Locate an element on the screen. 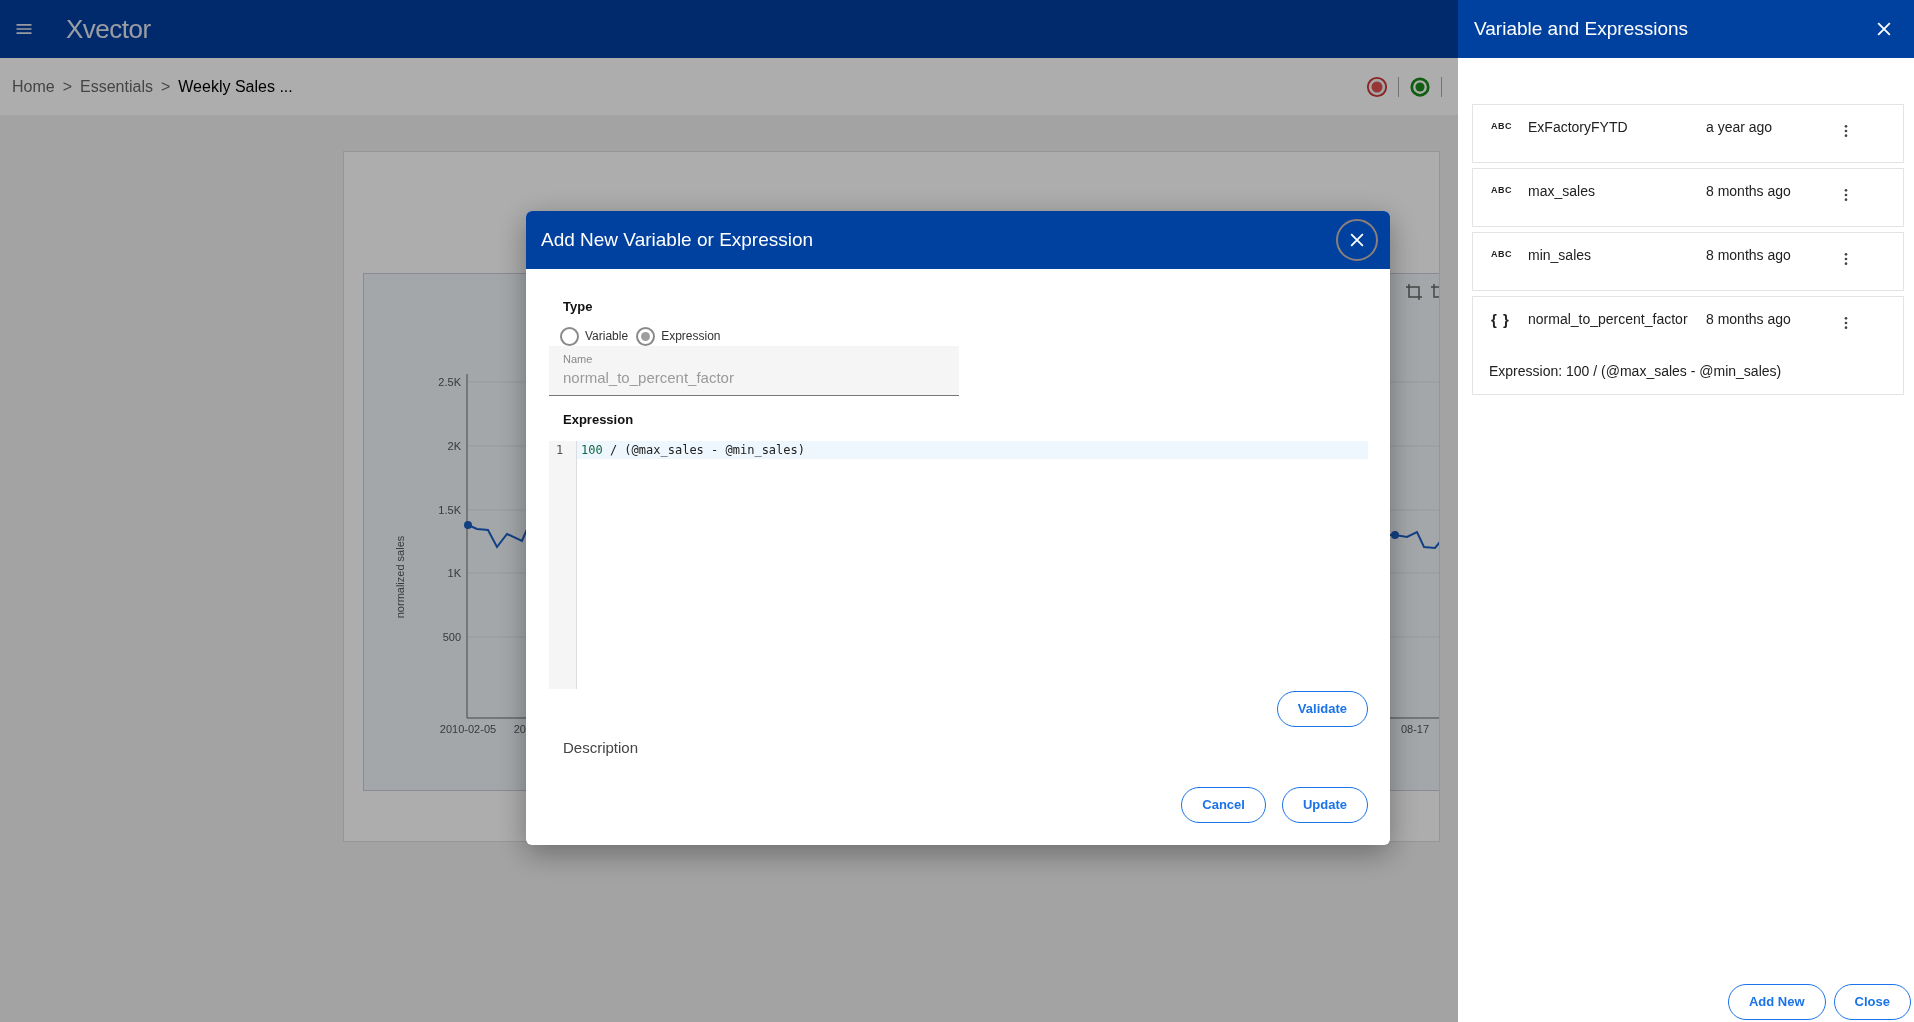  expression-icon: { } is located at coordinates (1509, 320).